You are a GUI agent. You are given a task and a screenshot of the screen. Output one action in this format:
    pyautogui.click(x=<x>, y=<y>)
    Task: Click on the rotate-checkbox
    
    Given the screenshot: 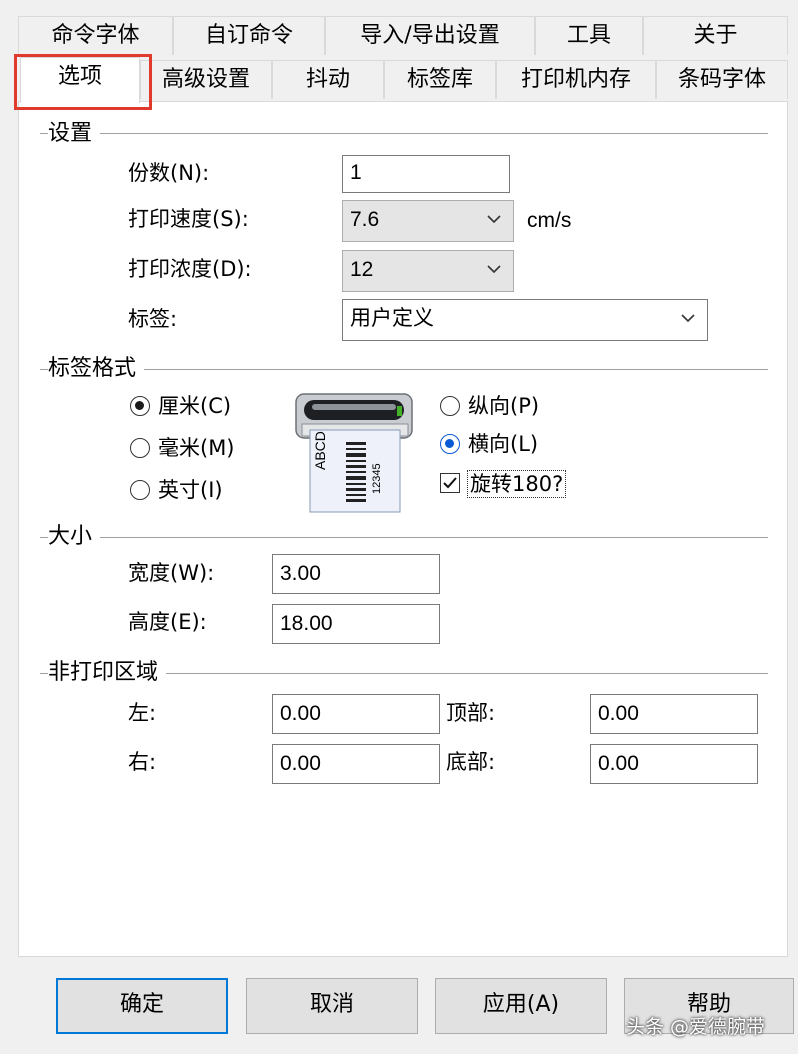 What is the action you would take?
    pyautogui.click(x=450, y=483)
    